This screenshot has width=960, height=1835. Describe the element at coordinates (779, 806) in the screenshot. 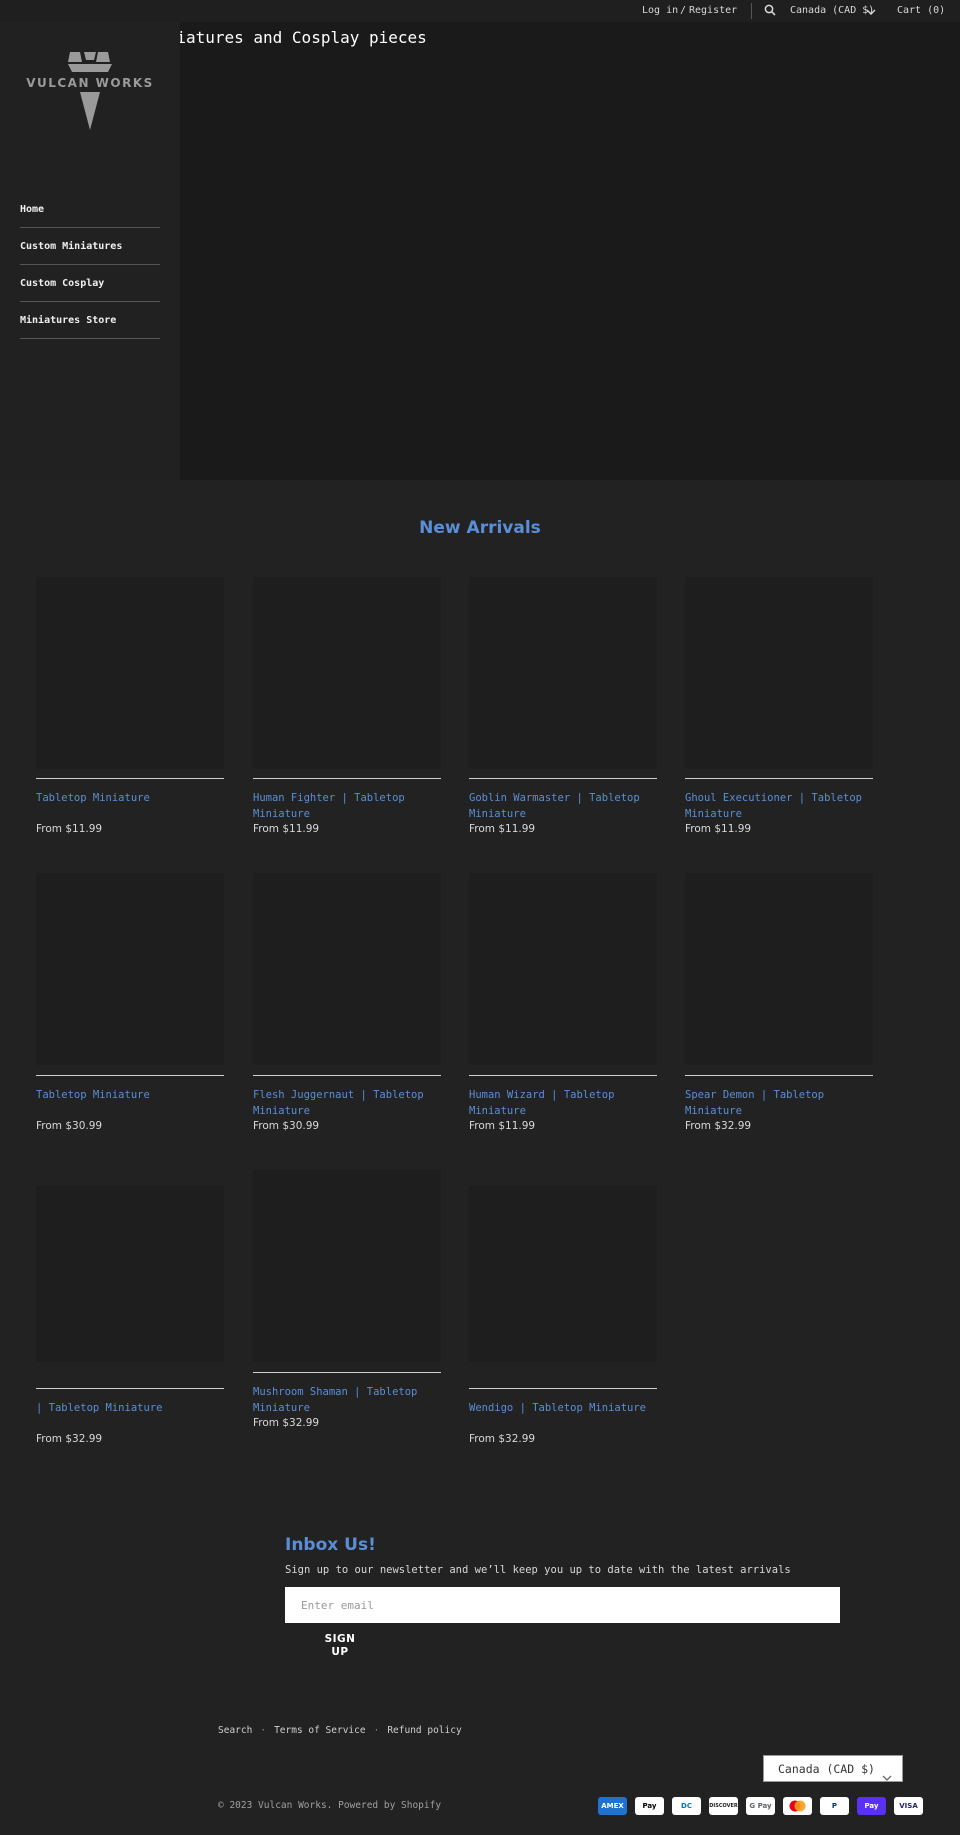

I see `product-name: Ghoul Executioner | Tabletop Miniature` at that location.